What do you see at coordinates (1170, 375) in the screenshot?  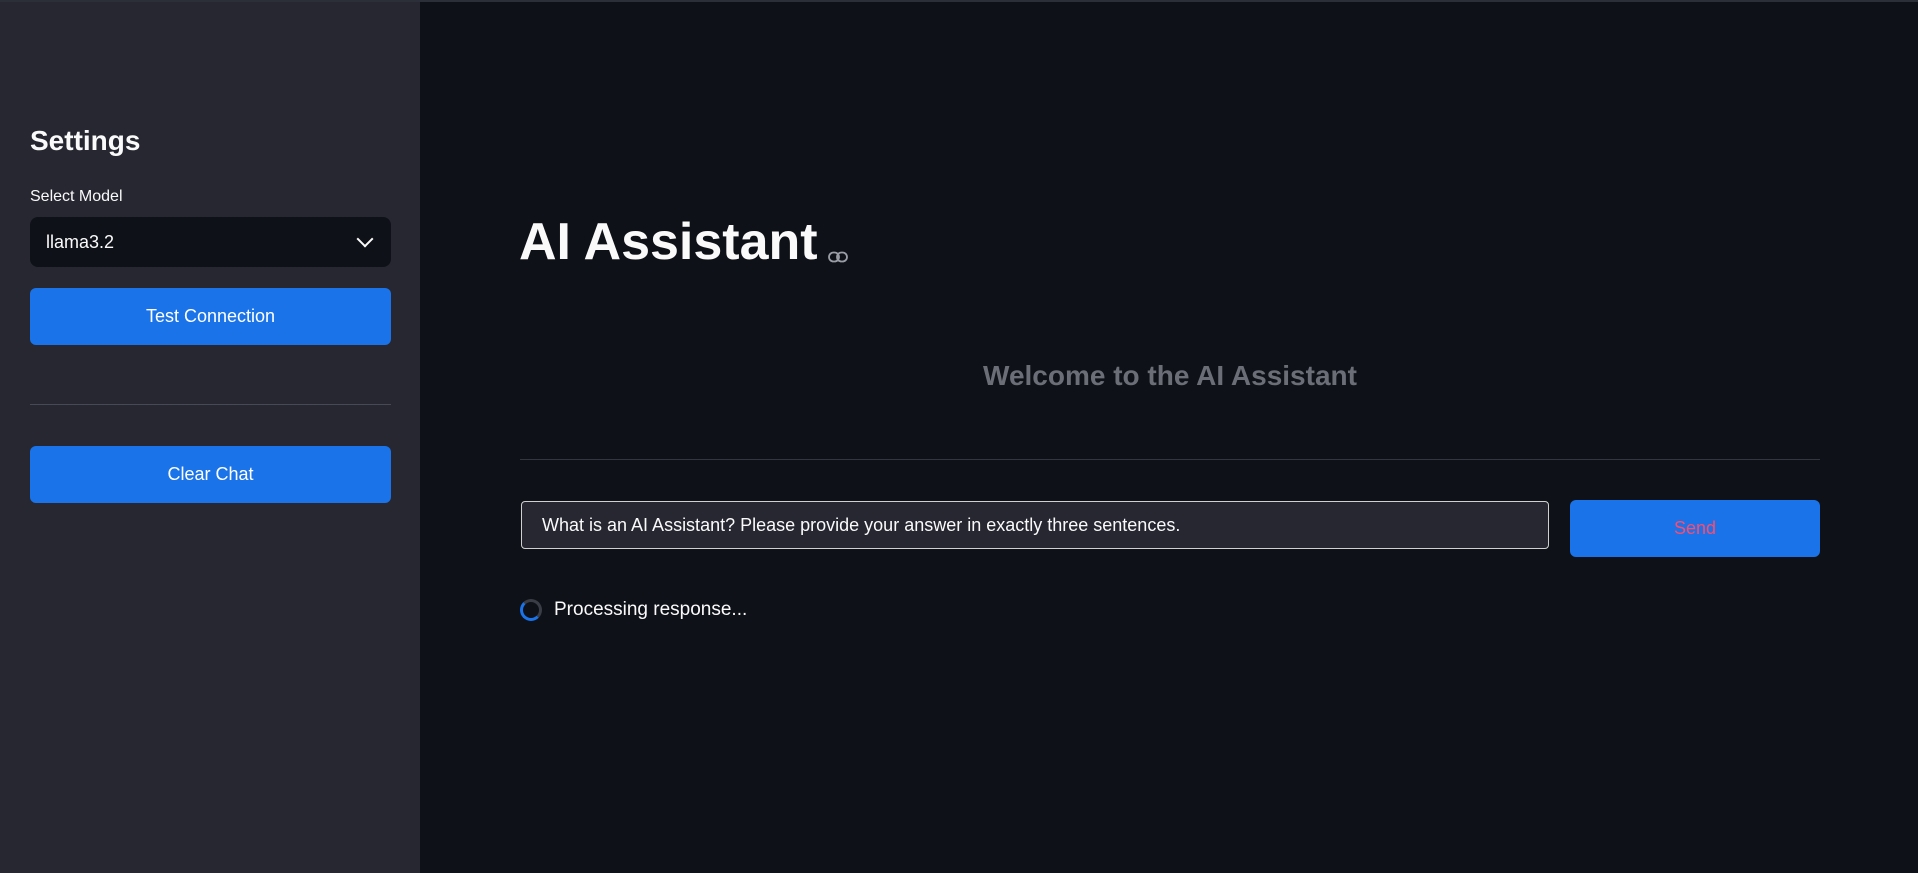 I see `welcome-heading: Welcome to the AI Assistant` at bounding box center [1170, 375].